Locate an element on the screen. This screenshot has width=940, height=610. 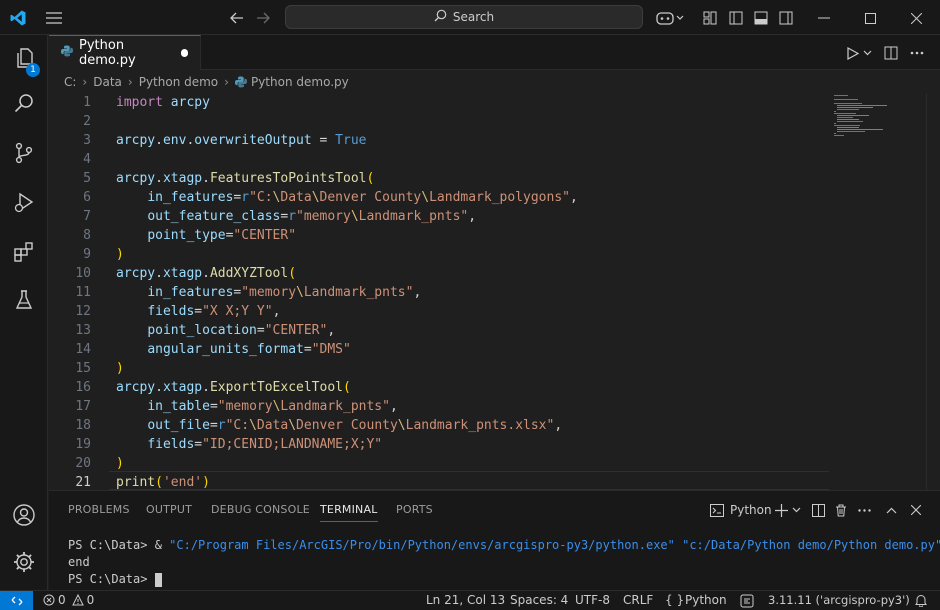
code-line: 3 arcpy.env.overwriteOutput = True is located at coordinates (439, 140).